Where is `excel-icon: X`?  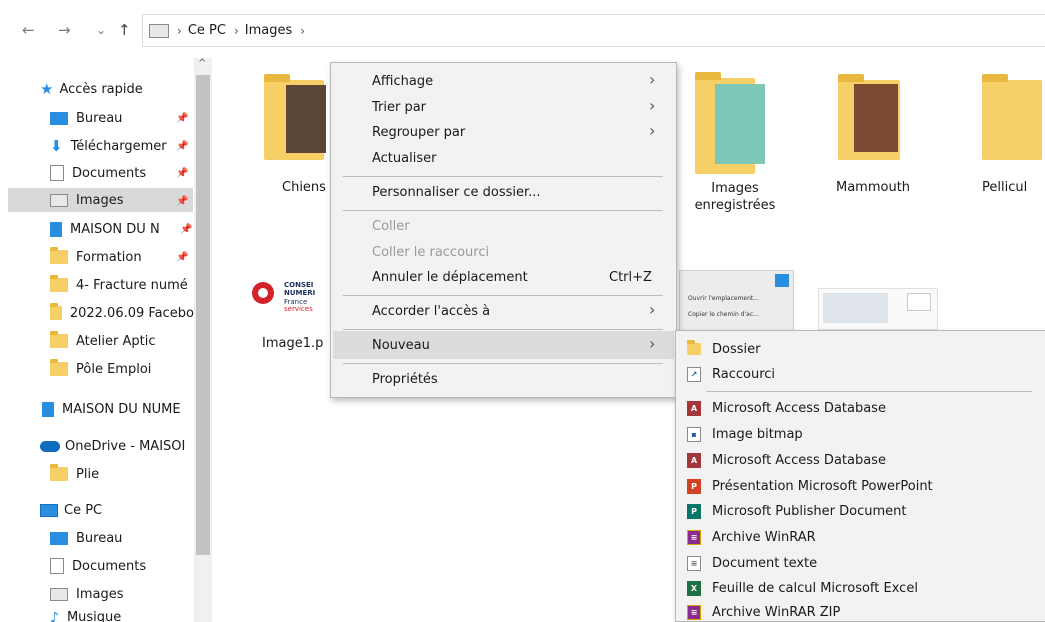 excel-icon: X is located at coordinates (694, 588).